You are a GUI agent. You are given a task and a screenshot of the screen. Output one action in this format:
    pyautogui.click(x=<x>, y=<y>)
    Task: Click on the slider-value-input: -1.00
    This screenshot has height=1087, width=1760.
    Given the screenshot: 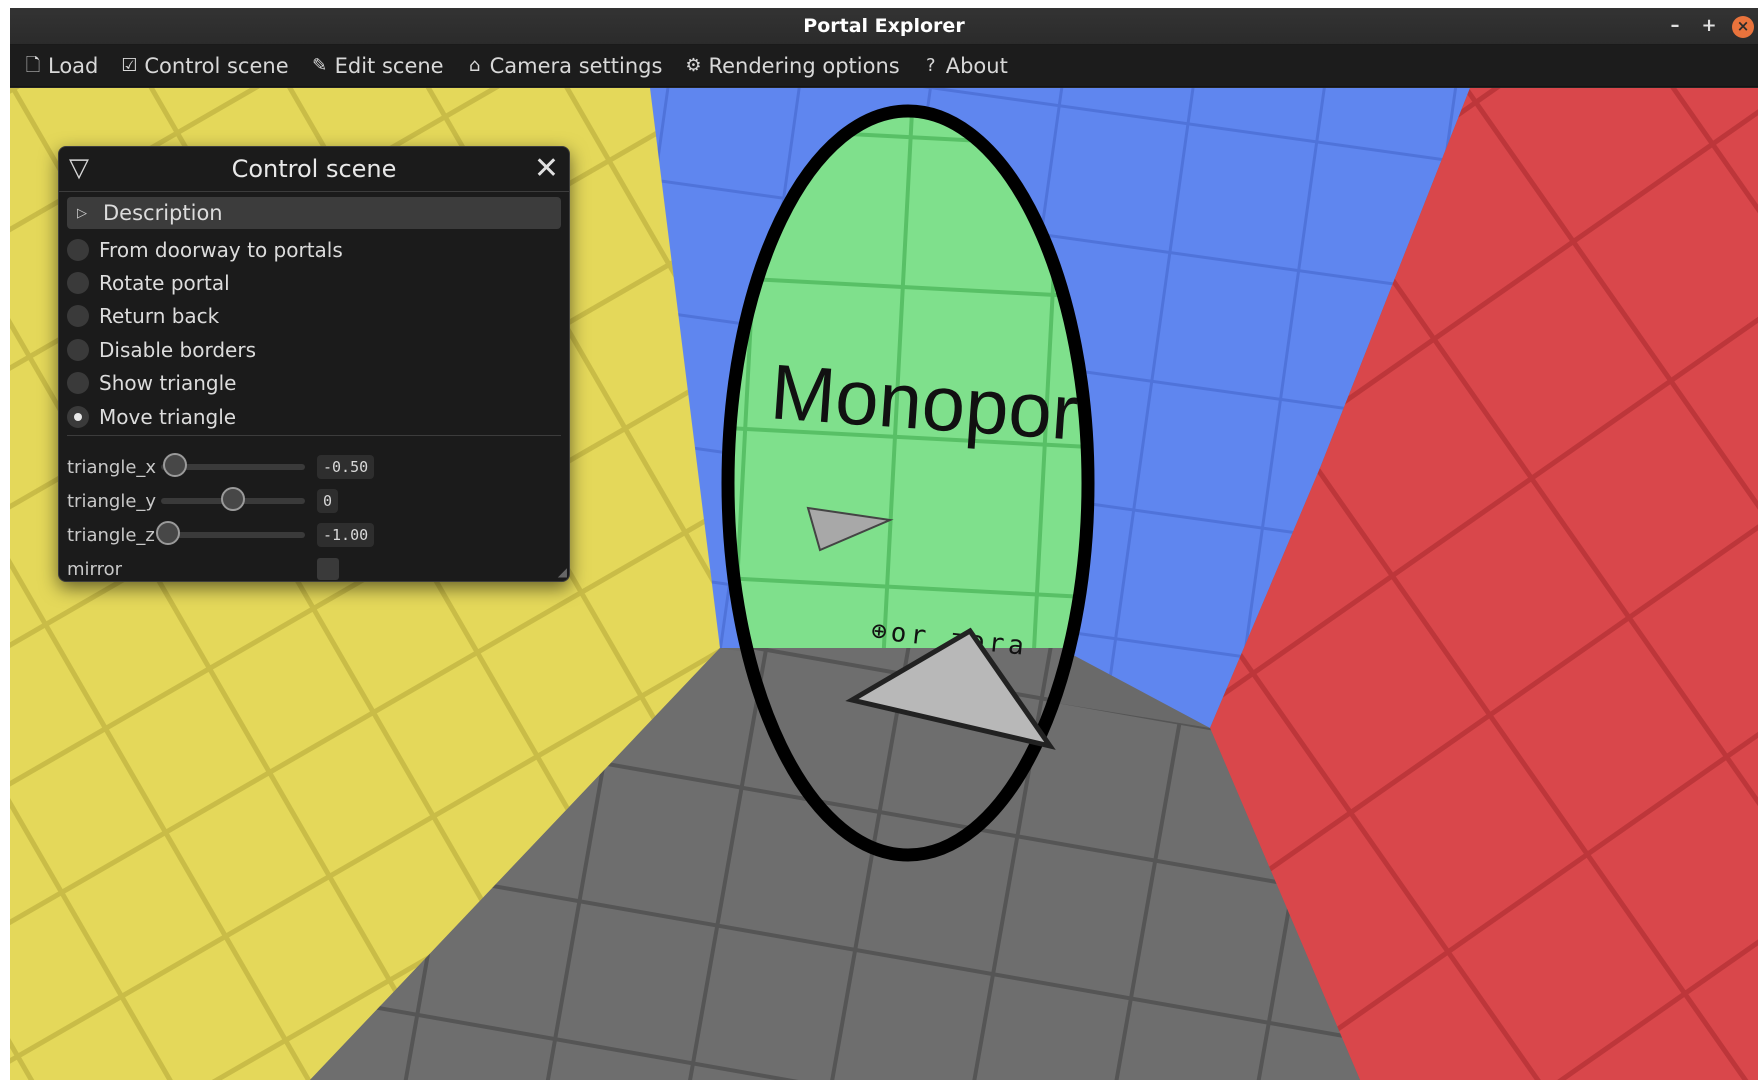 What is the action you would take?
    pyautogui.click(x=346, y=535)
    